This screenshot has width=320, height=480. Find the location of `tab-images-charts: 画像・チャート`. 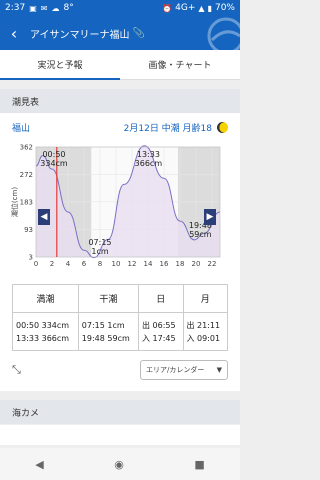

tab-images-charts: 画像・チャート is located at coordinates (180, 64).